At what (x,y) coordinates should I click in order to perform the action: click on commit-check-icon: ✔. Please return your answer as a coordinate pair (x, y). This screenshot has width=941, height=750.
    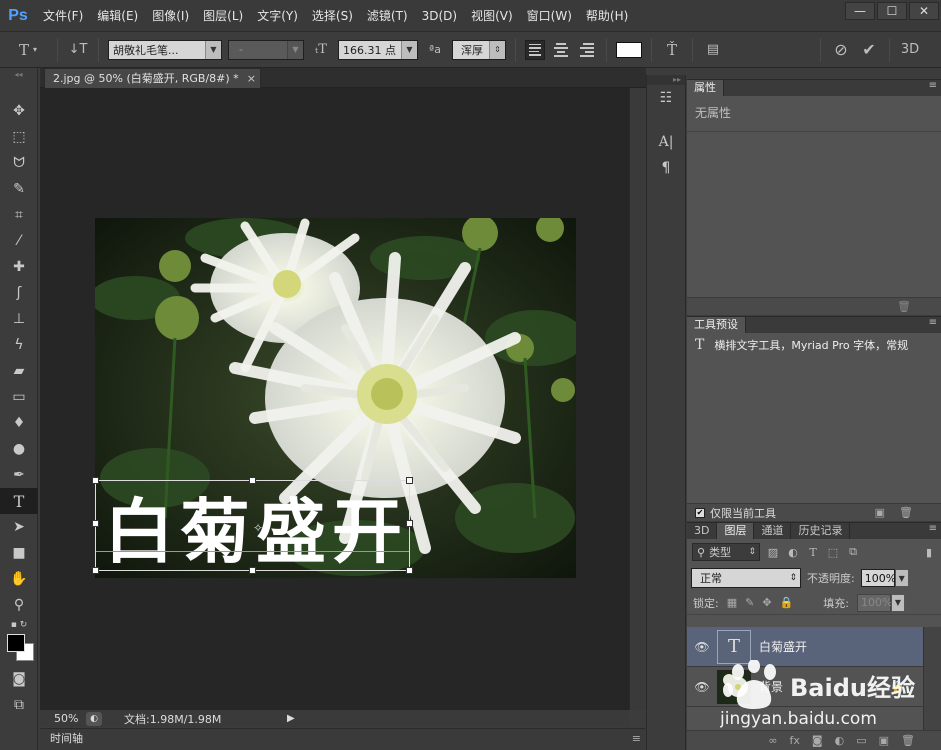
    Looking at the image, I should click on (869, 50).